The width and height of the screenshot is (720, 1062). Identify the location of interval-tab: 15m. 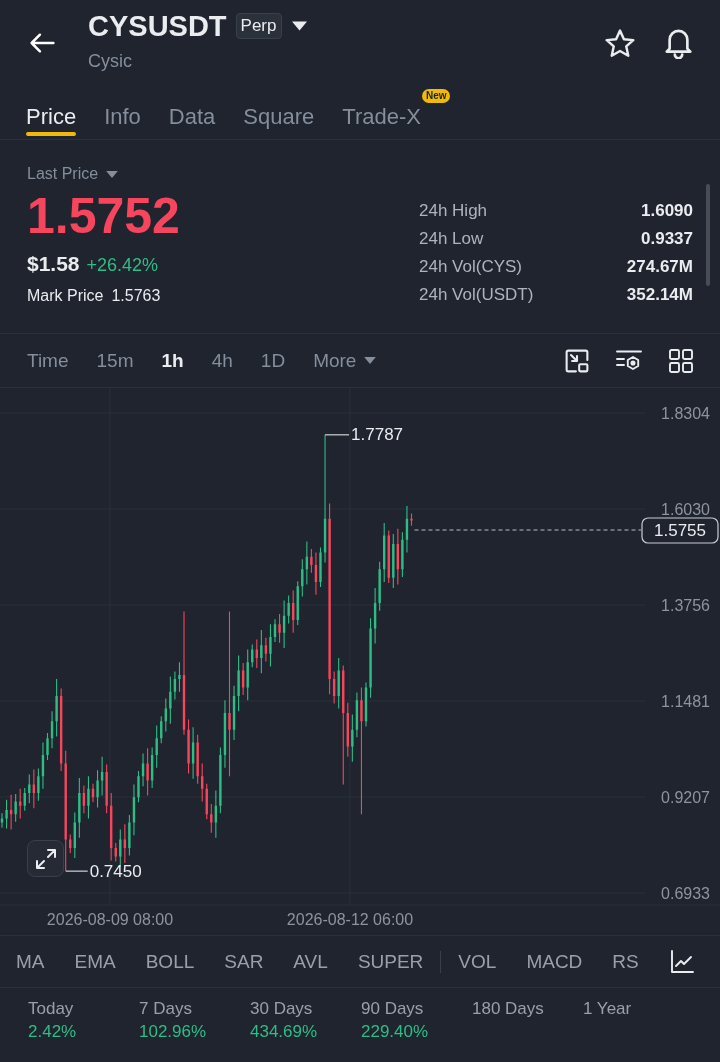
(115, 360).